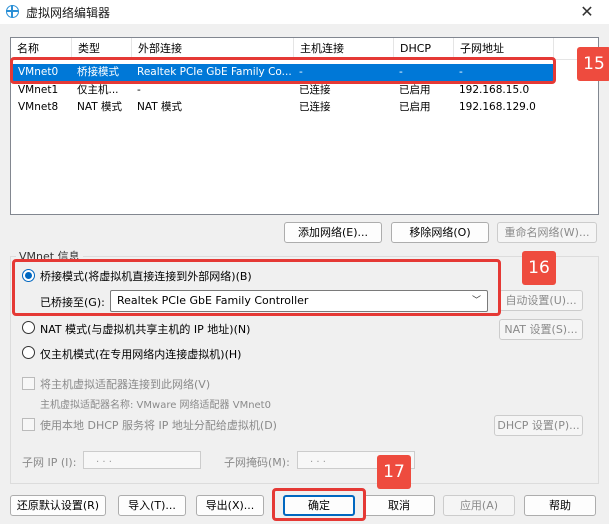 The height and width of the screenshot is (524, 609). What do you see at coordinates (28, 352) in the screenshot?
I see `host-only-radio` at bounding box center [28, 352].